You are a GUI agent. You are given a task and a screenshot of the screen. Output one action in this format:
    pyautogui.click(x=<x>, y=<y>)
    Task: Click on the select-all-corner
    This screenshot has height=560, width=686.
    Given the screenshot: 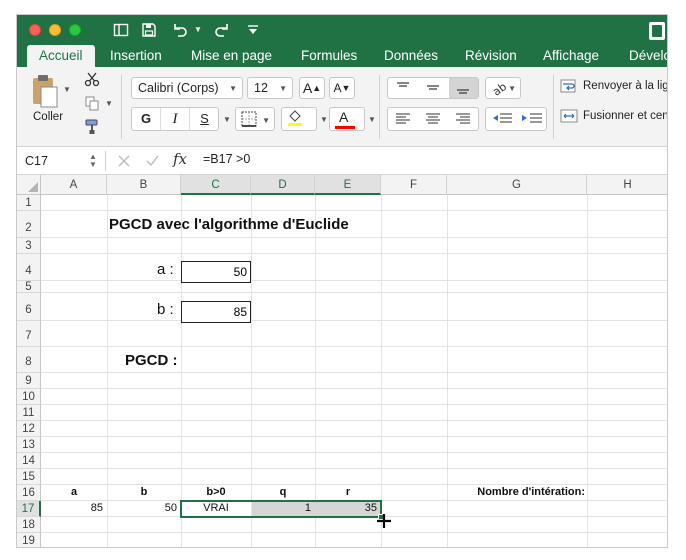 What is the action you would take?
    pyautogui.click(x=29, y=185)
    